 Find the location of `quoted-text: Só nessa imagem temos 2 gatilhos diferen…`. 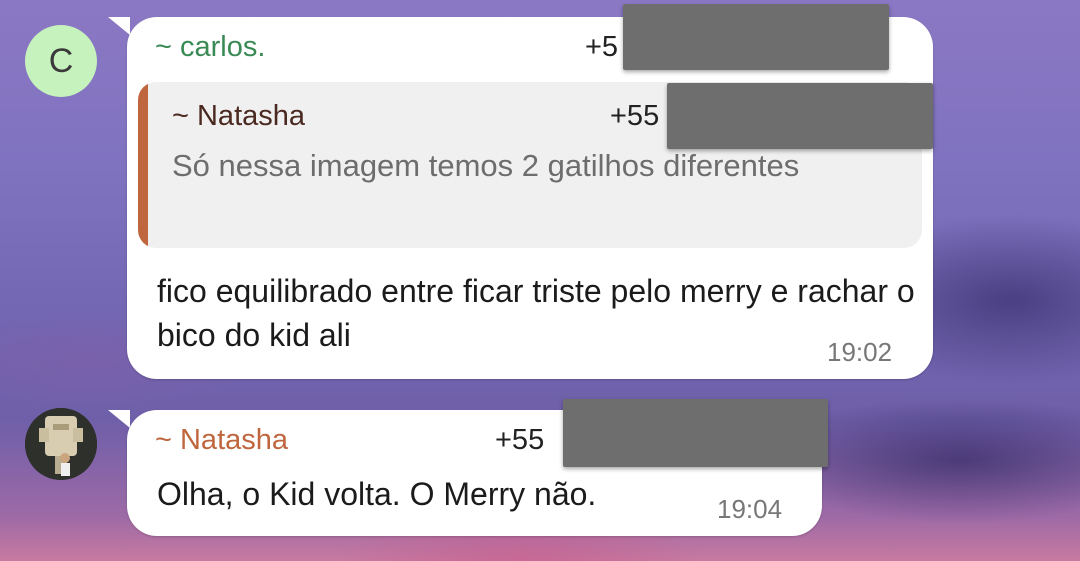

quoted-text: Só nessa imagem temos 2 gatilhos diferen… is located at coordinates (486, 165).